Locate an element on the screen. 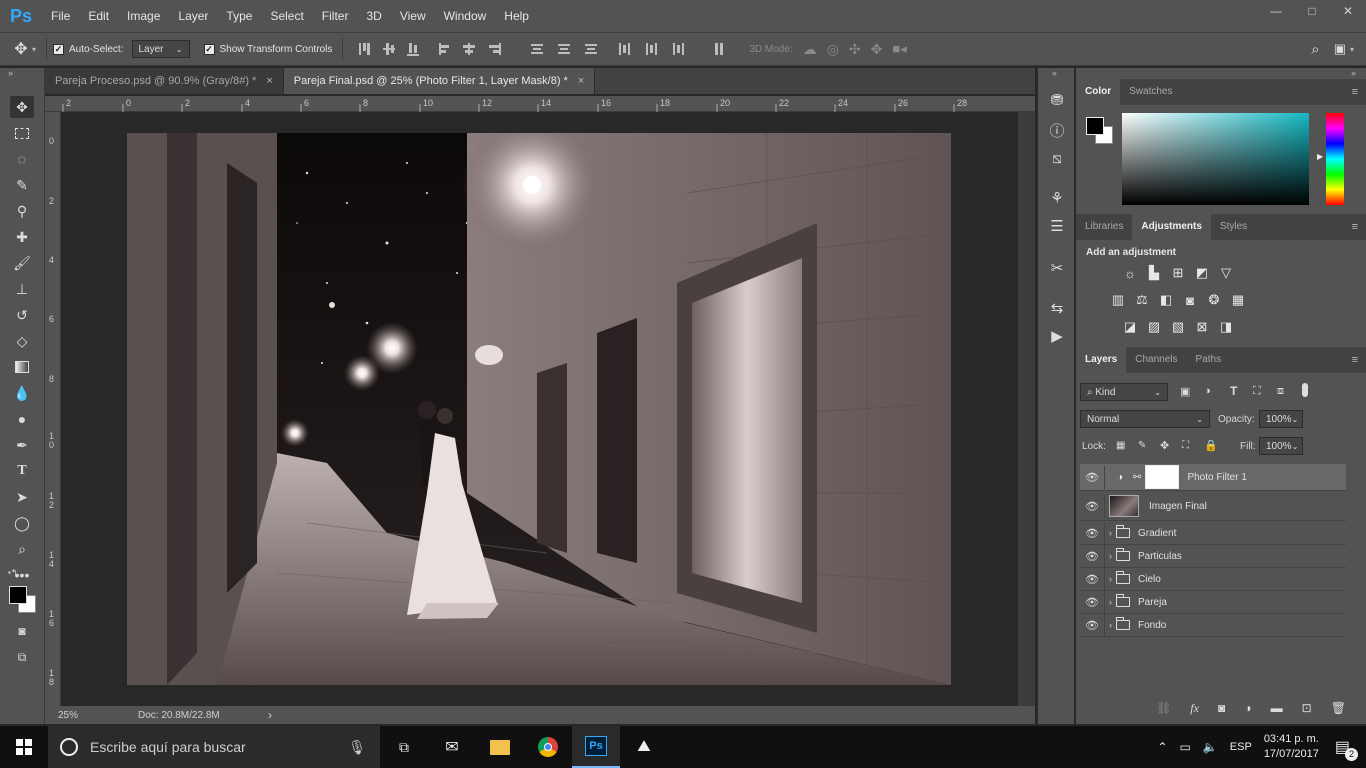 Image resolution: width=1366 pixels, height=768 pixels. file-explorer-icon is located at coordinates (500, 747).